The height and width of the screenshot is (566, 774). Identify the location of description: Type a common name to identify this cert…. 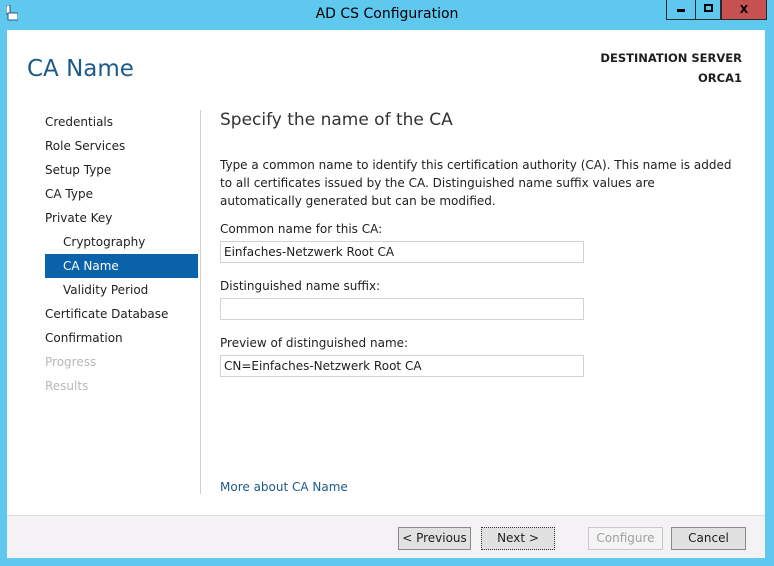
(476, 183).